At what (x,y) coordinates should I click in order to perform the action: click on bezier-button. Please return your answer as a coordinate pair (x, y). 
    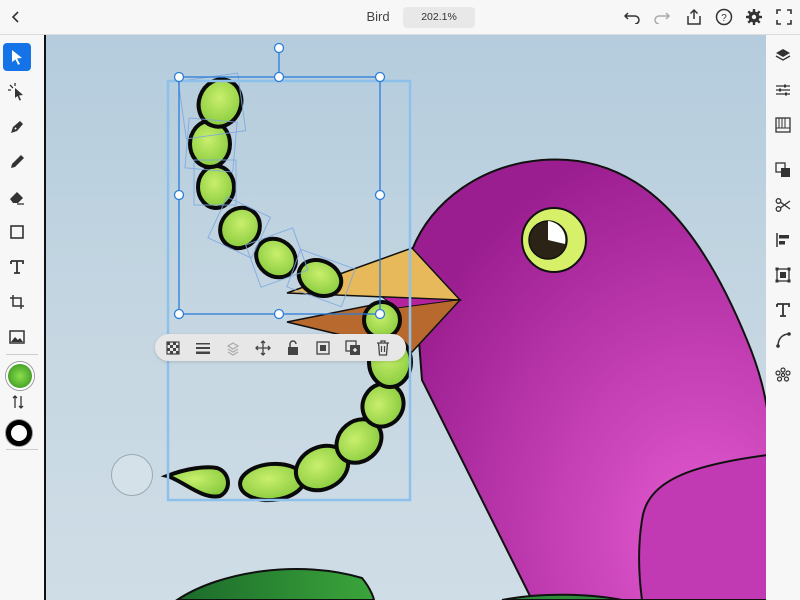
    Looking at the image, I should click on (783, 340).